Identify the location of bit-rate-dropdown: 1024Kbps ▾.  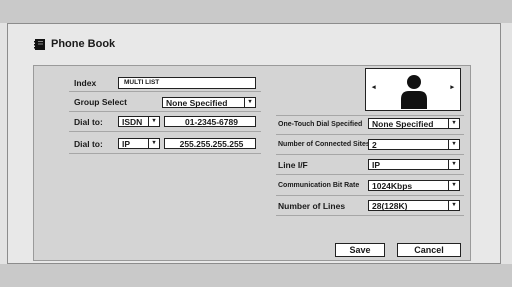
(414, 185).